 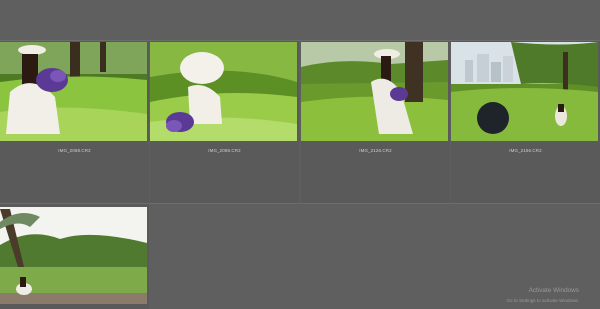 What do you see at coordinates (224, 150) in the screenshot?
I see `photo-filename: IMG_2086.CR2` at bounding box center [224, 150].